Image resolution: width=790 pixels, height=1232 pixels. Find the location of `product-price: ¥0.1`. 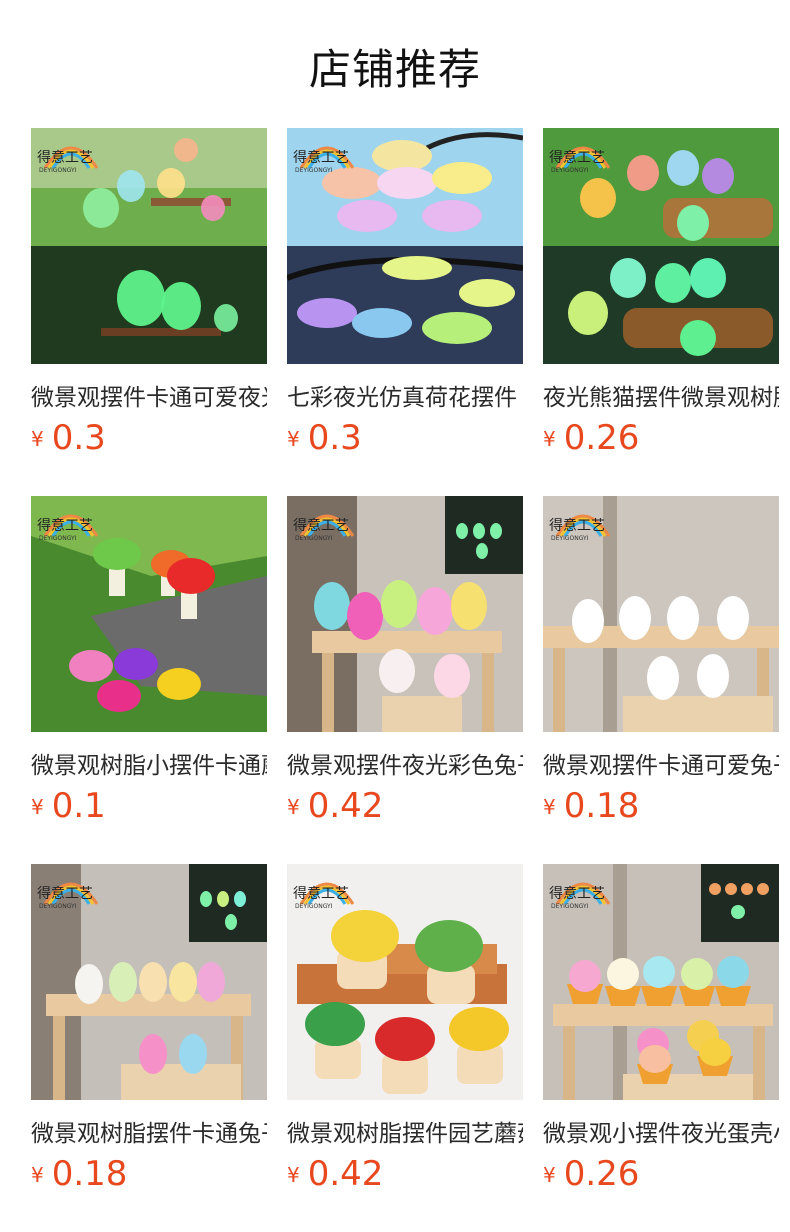

product-price: ¥0.1 is located at coordinates (68, 806).